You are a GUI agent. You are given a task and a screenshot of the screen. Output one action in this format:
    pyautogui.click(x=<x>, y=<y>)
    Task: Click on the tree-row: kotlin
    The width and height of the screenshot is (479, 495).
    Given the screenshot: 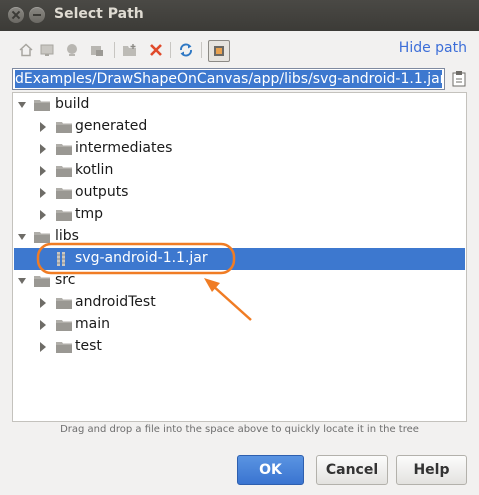 What is the action you would take?
    pyautogui.click(x=239, y=171)
    